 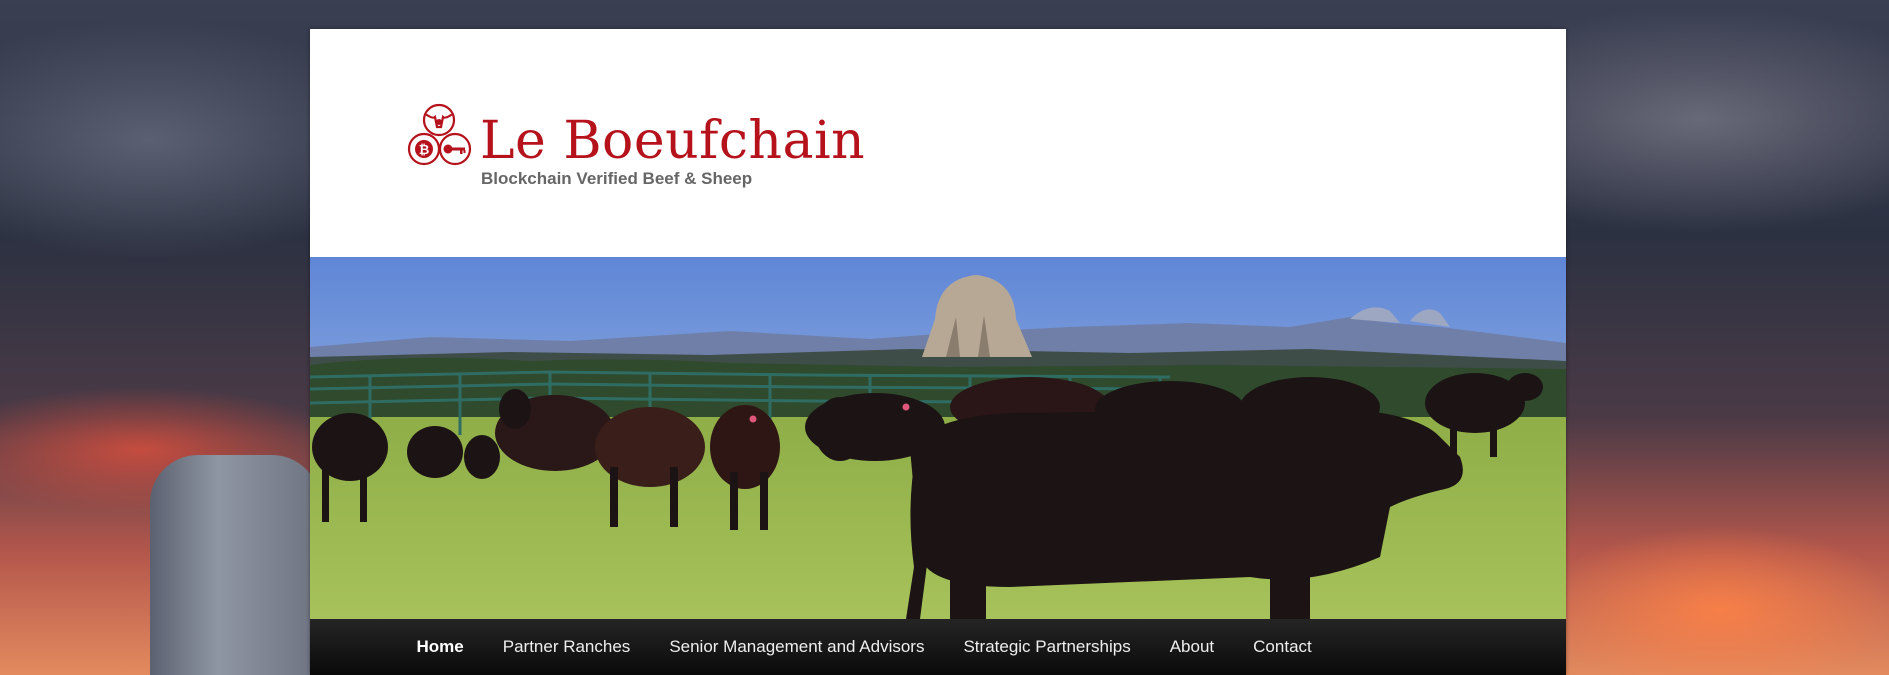 I want to click on nav-item-strategic-partnerships: Strategic Partnerships, so click(x=1047, y=647).